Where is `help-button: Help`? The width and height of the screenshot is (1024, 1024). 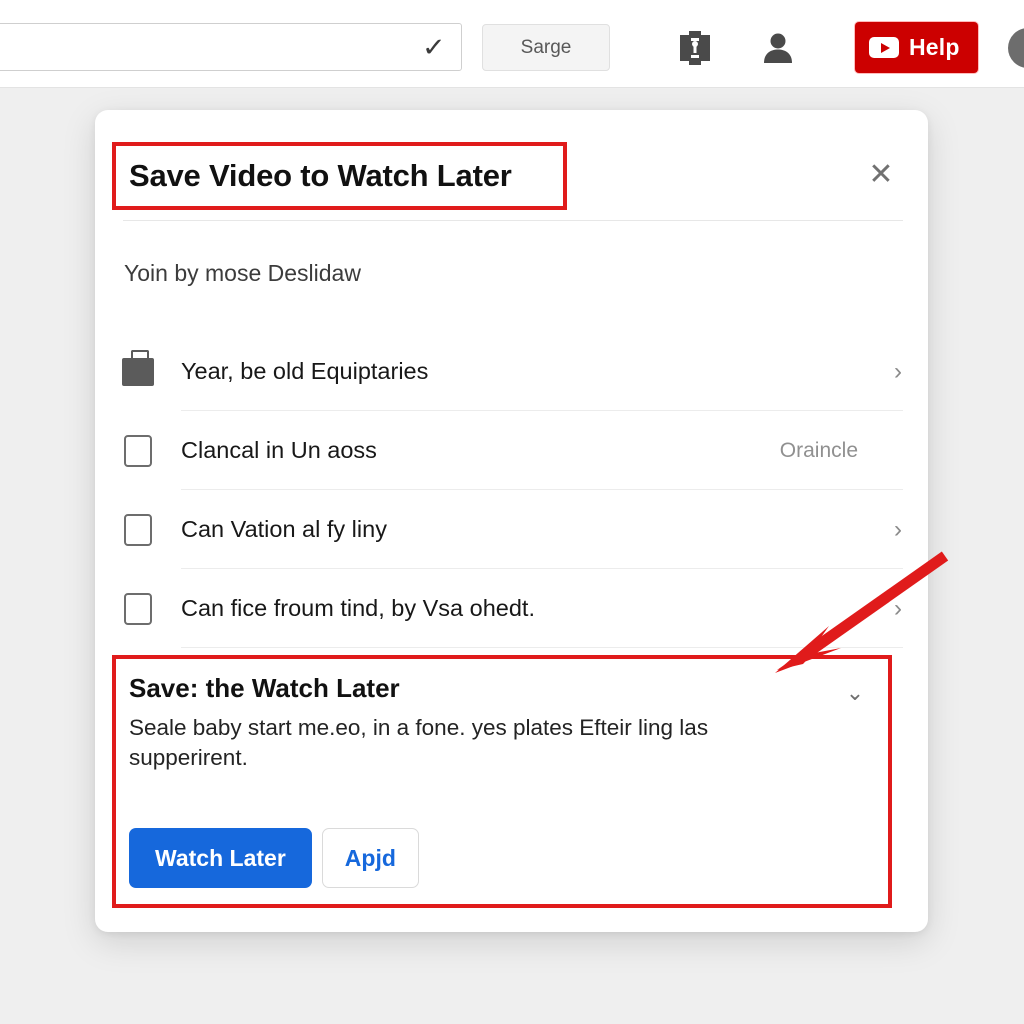
help-button: Help is located at coordinates (916, 47).